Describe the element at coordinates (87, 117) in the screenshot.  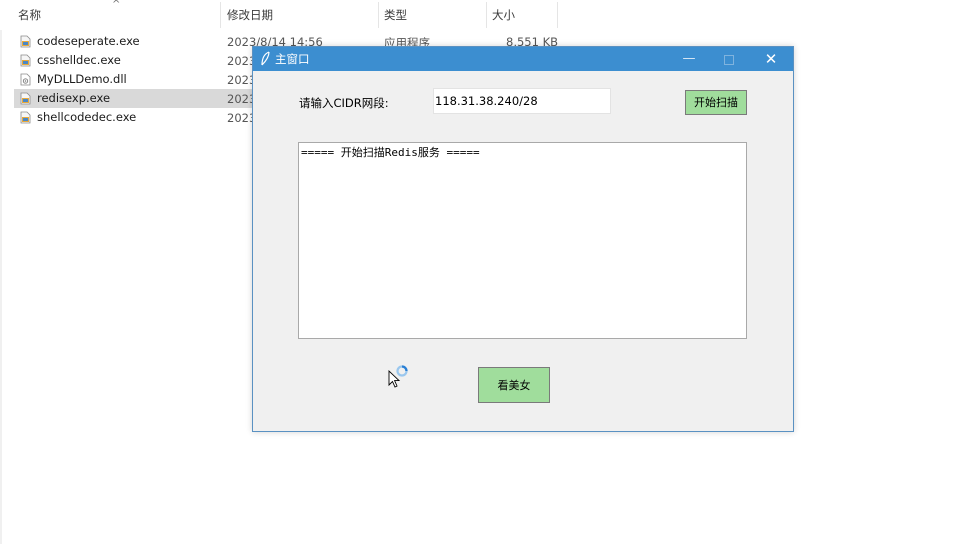
I see `file-name: shellcodedec.exe` at that location.